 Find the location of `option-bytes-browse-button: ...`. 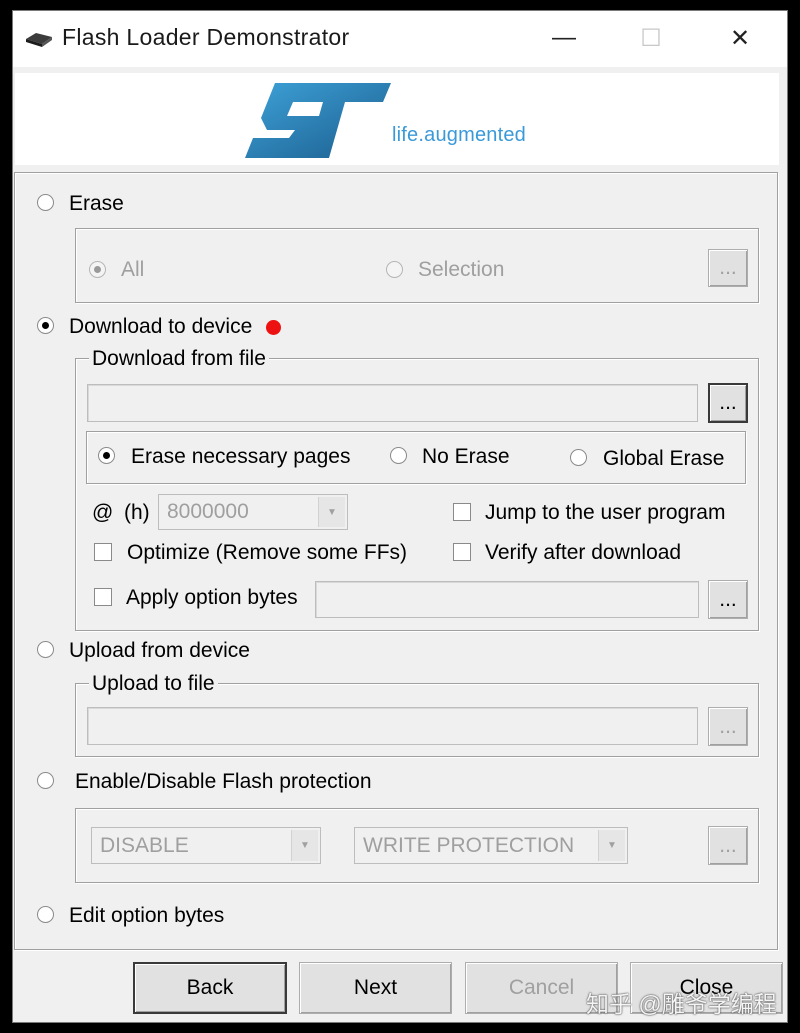

option-bytes-browse-button: ... is located at coordinates (728, 599).